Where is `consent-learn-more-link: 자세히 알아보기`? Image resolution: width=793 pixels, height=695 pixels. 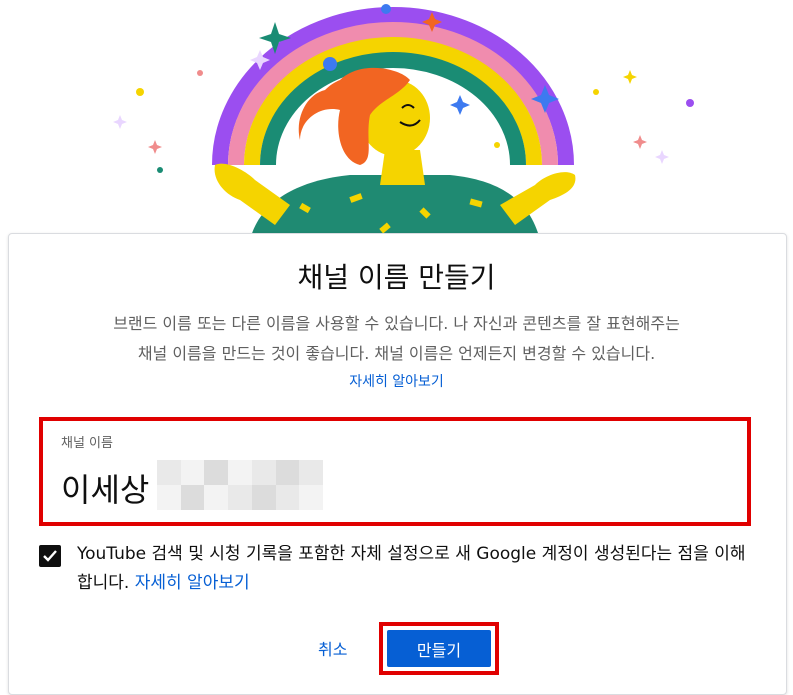
consent-learn-more-link: 자세히 알아보기 is located at coordinates (192, 583).